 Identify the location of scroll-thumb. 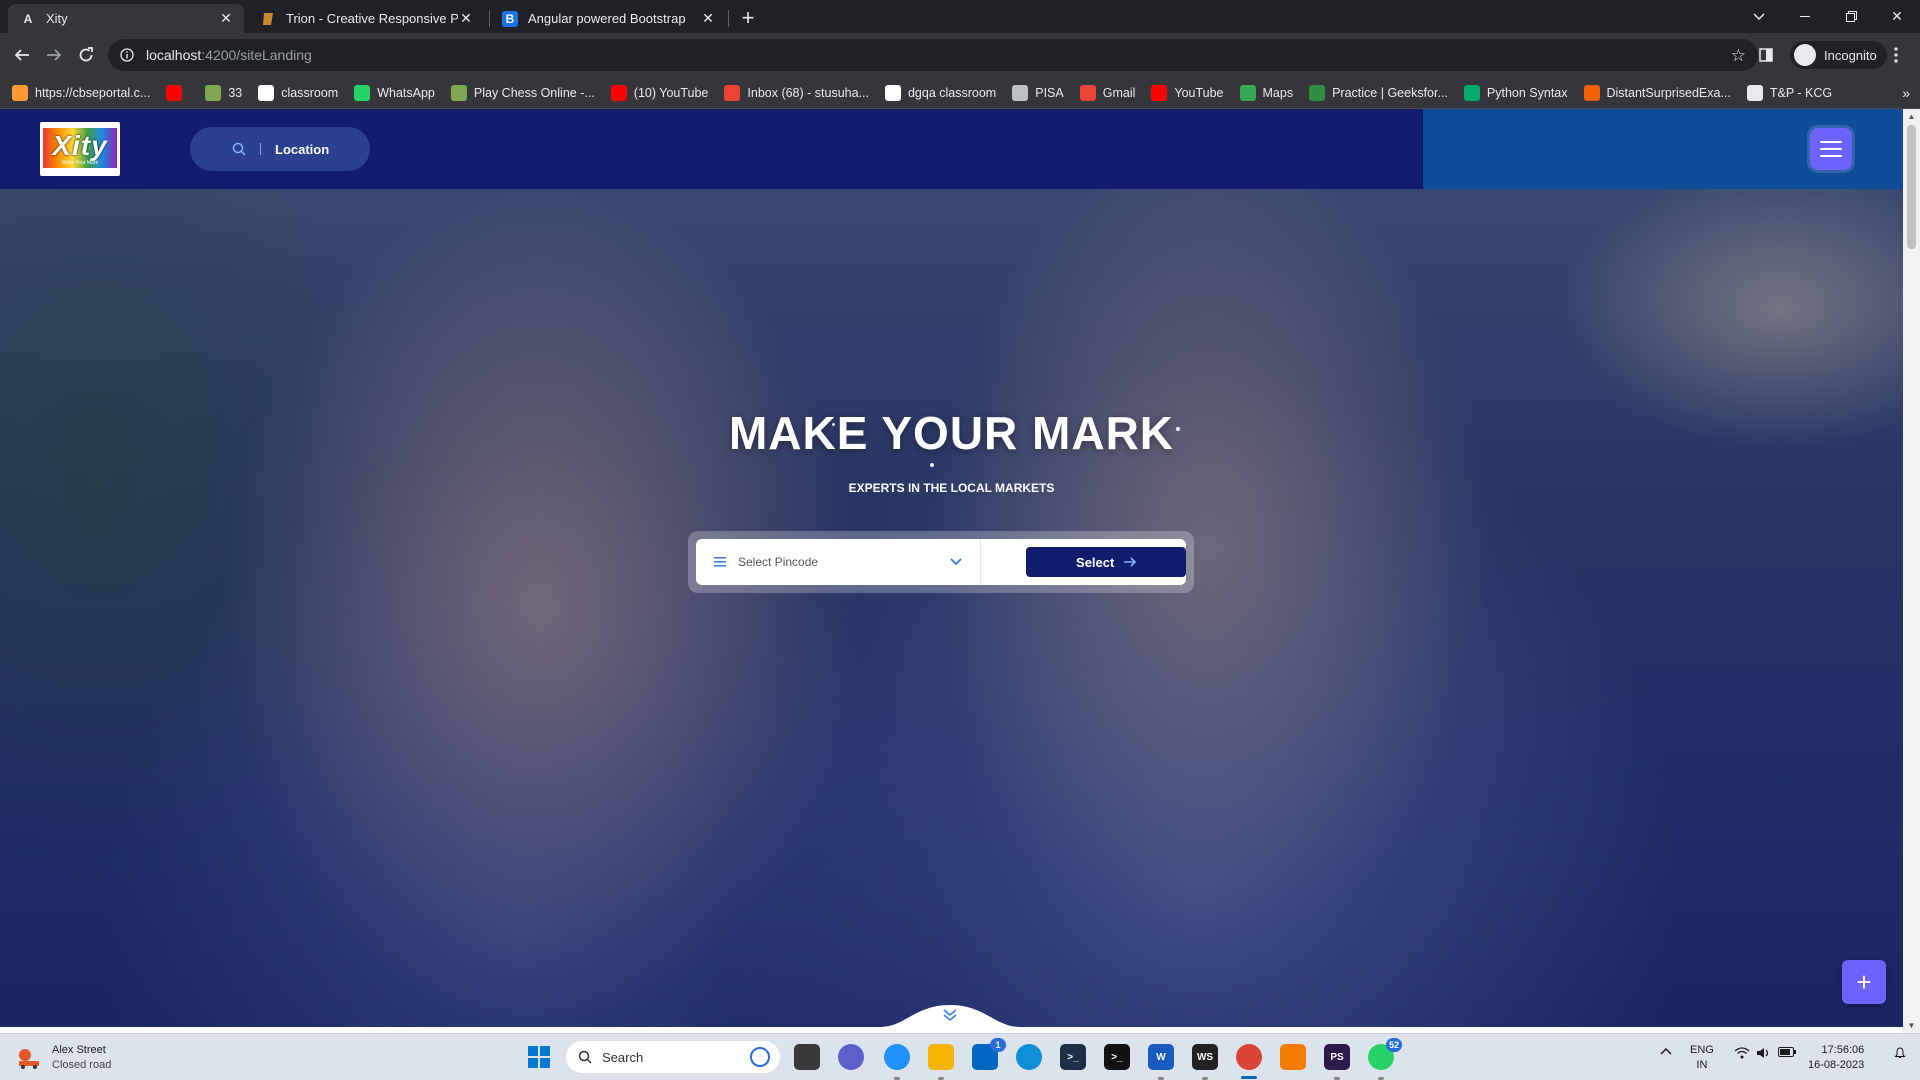
(1911, 187).